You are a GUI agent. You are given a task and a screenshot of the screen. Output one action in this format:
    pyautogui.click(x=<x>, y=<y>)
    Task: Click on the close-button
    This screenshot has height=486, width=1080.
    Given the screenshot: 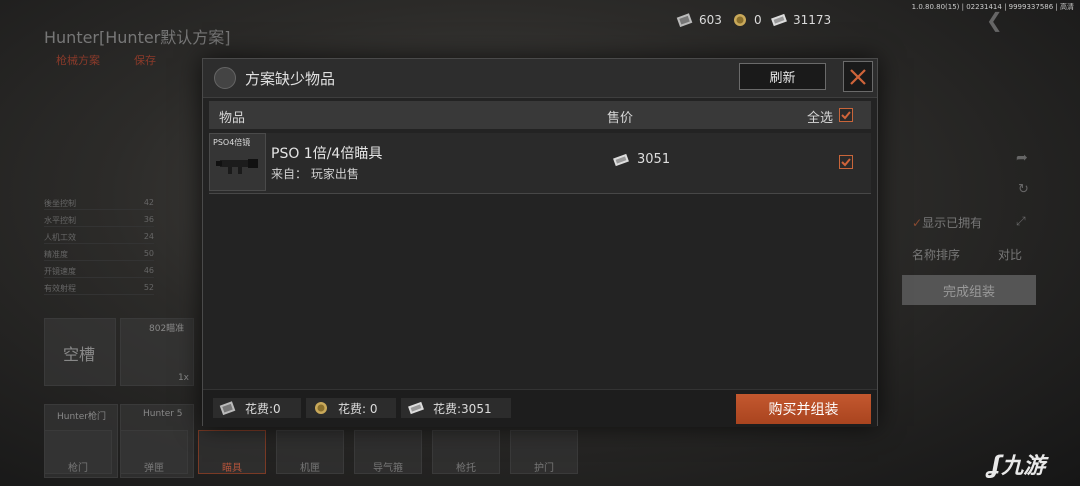 What is the action you would take?
    pyautogui.click(x=858, y=76)
    